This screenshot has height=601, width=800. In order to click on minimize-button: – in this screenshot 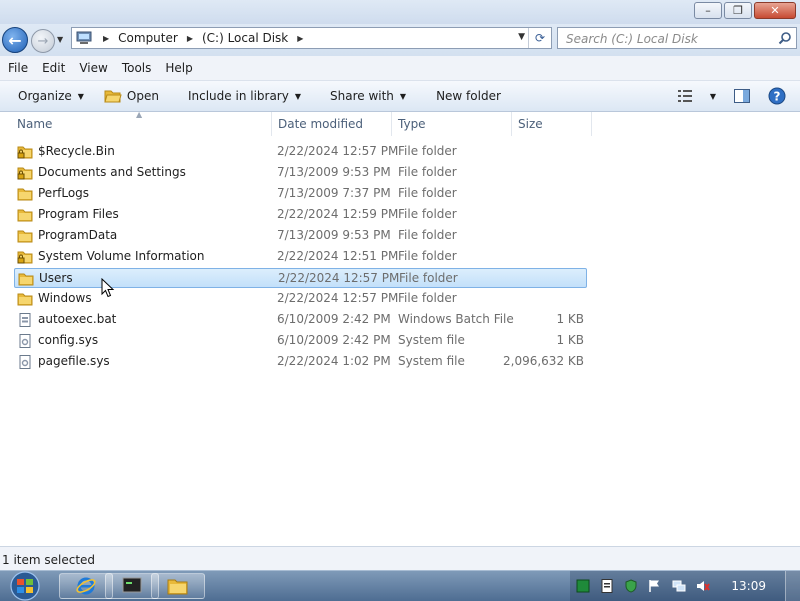, I will do `click(708, 10)`.